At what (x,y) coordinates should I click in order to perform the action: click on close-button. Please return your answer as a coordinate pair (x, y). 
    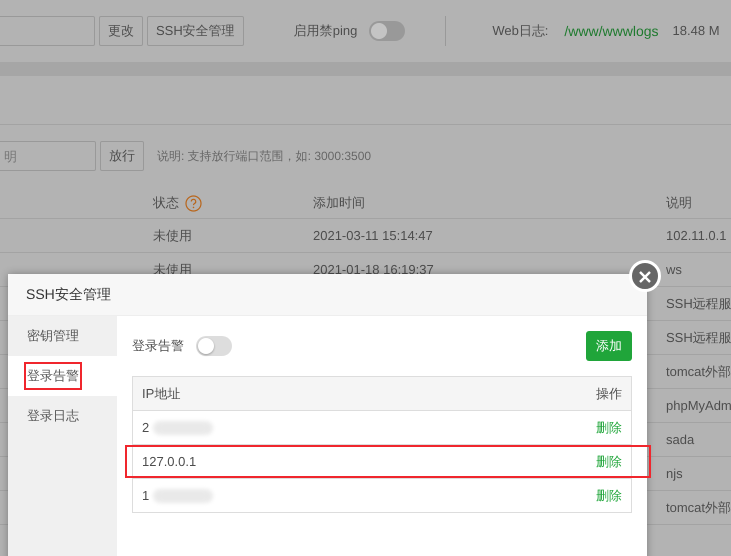
    Looking at the image, I should click on (645, 276).